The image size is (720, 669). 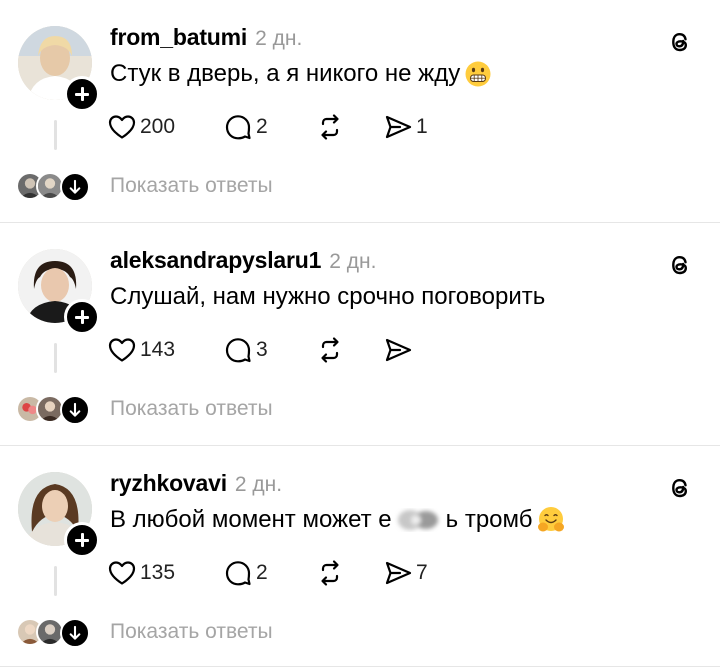 I want to click on post-header: ryzhkovavi 2 дн., so click(x=196, y=485).